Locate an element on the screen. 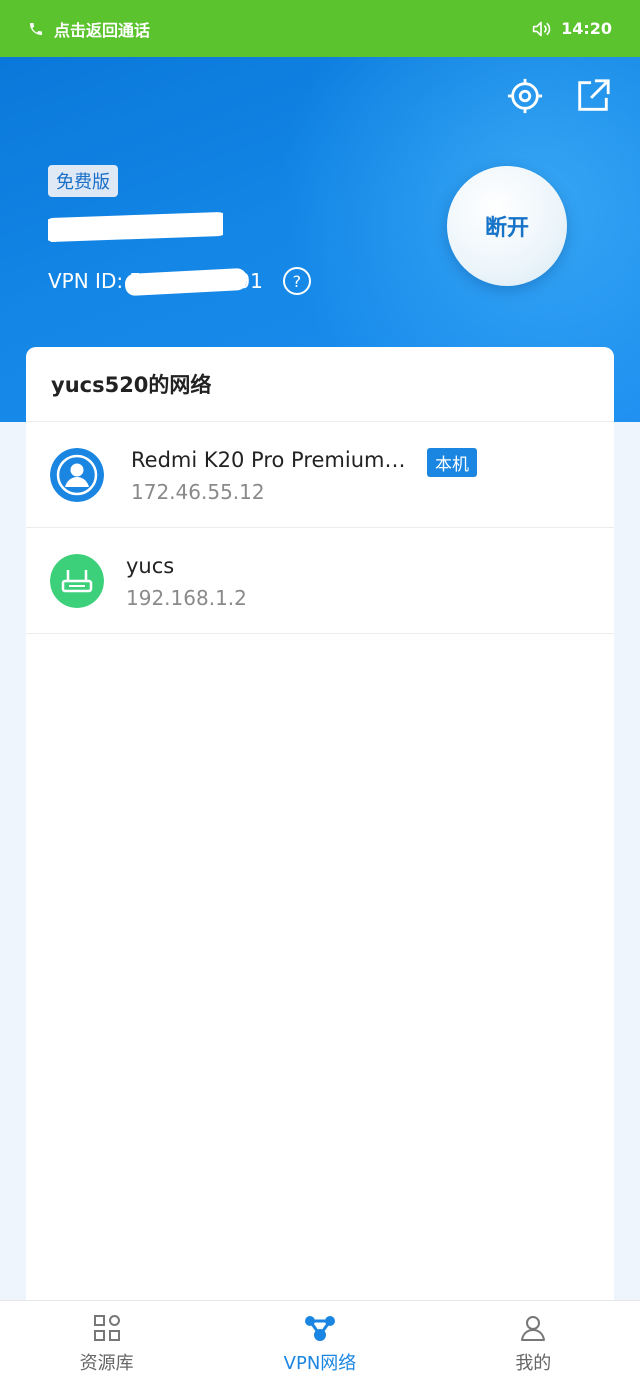 This screenshot has width=640, height=1387. device-row: yucs 192.168.1.2 is located at coordinates (320, 581).